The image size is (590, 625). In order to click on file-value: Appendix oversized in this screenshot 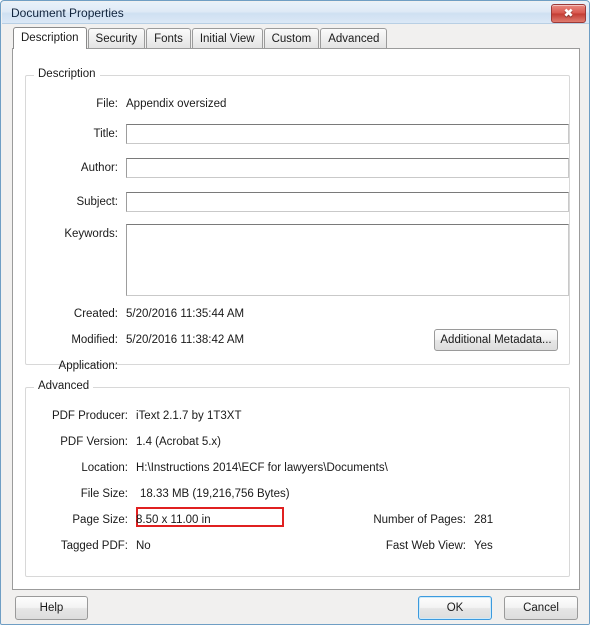, I will do `click(176, 104)`.